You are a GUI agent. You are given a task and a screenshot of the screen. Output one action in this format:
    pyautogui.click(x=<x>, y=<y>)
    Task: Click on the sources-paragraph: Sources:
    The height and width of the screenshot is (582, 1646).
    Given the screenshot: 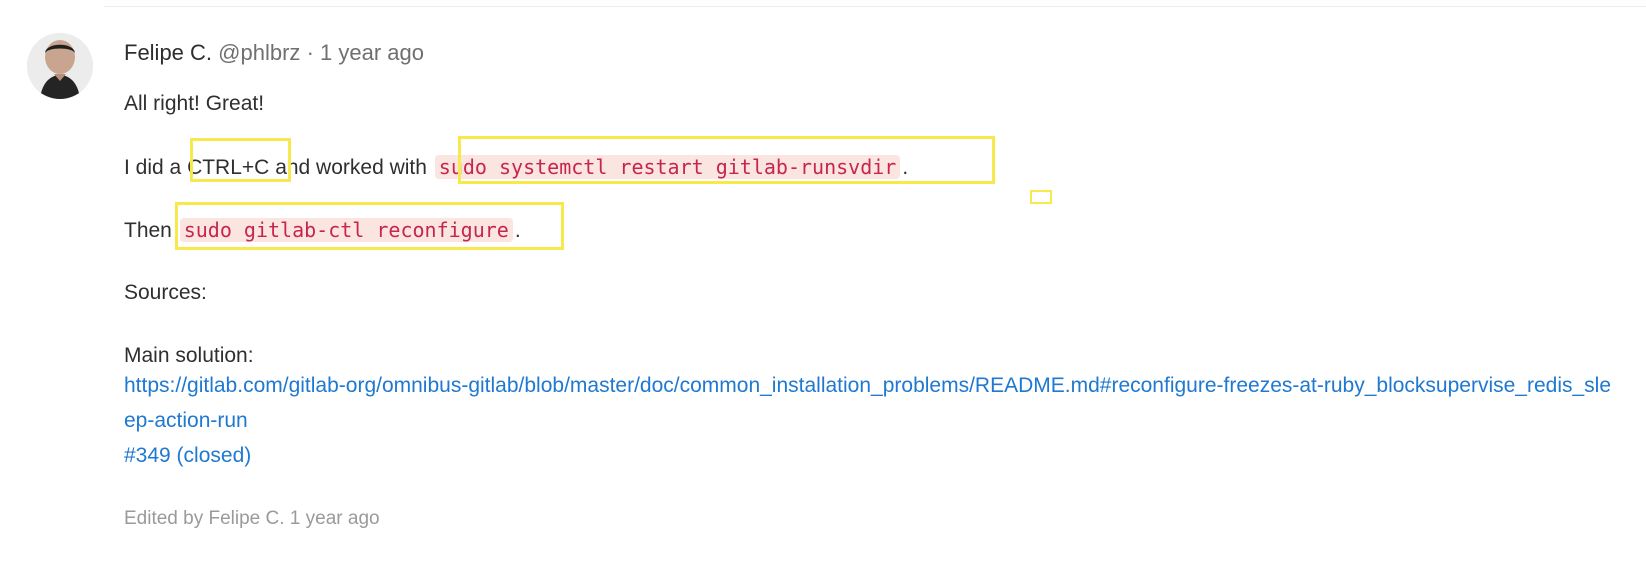 What is the action you would take?
    pyautogui.click(x=165, y=293)
    